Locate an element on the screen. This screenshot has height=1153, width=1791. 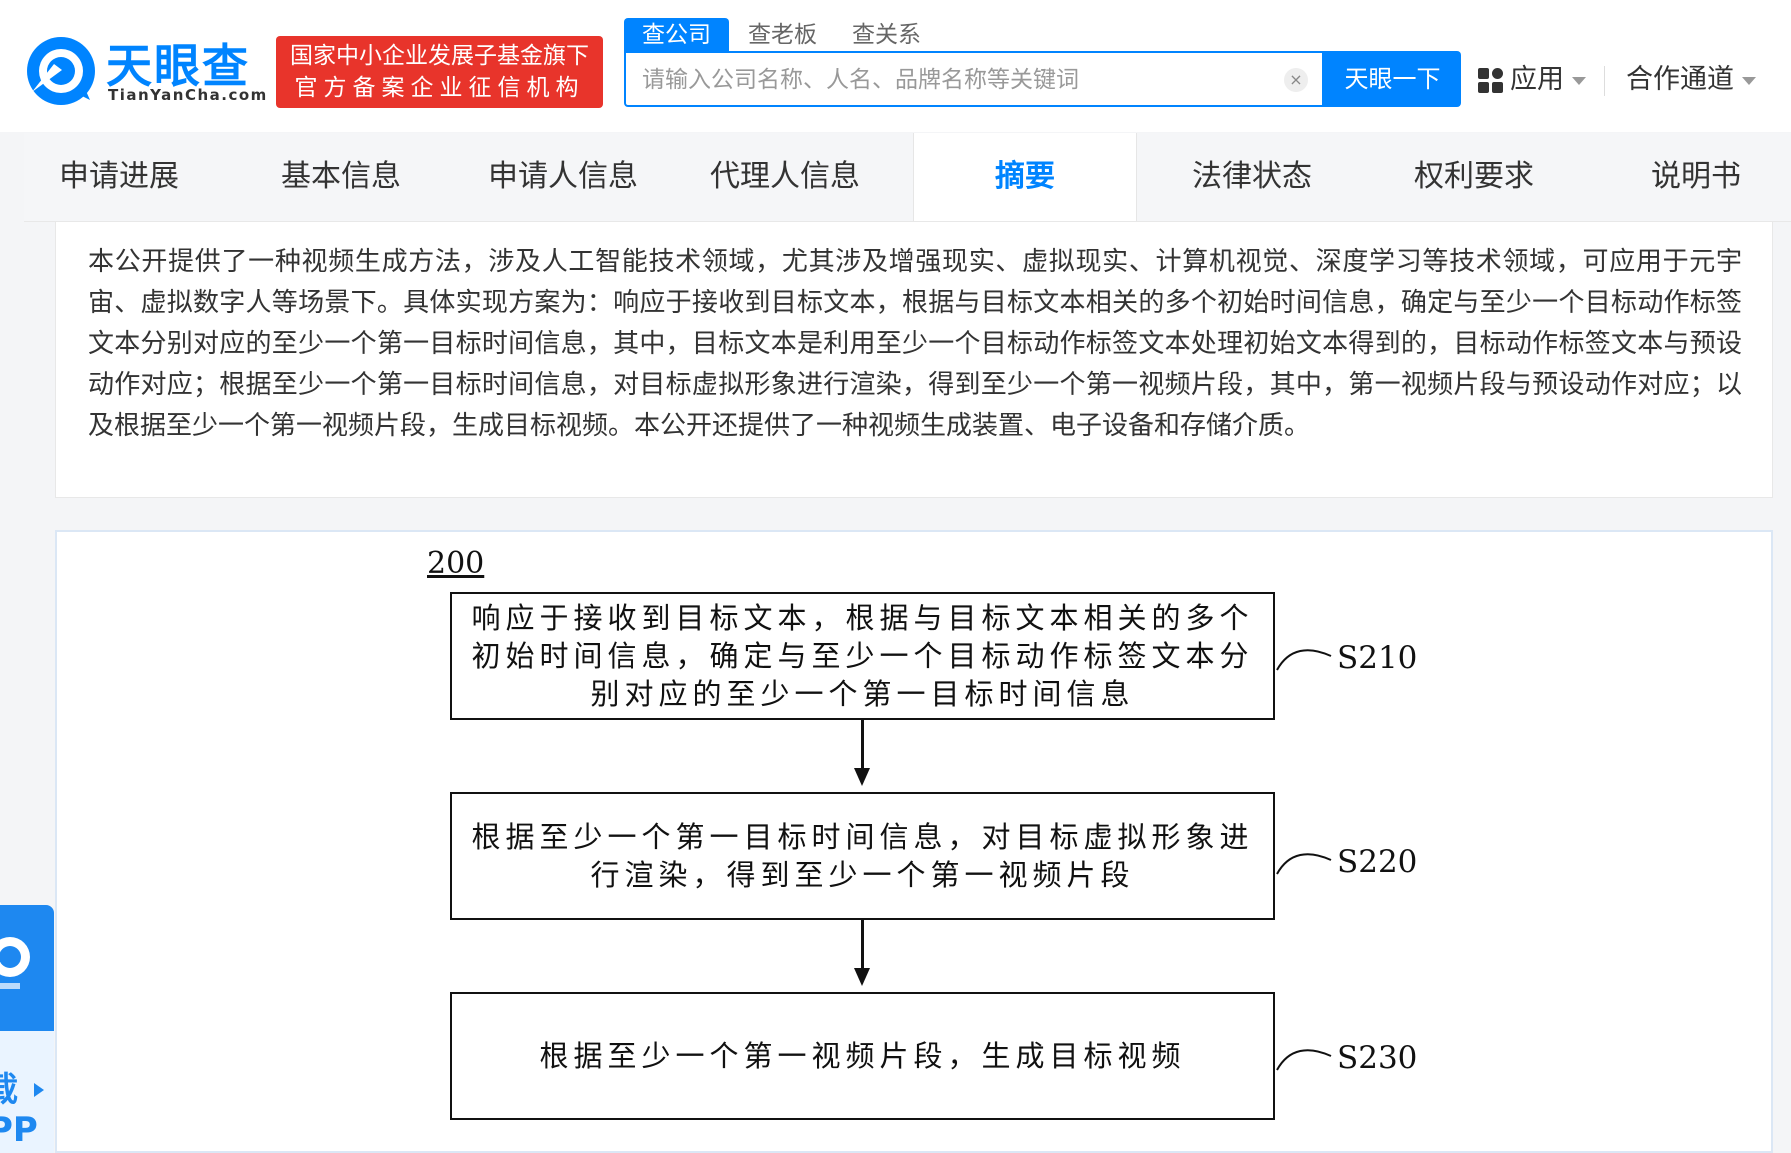
flow-step-text: 根据至少一个第一目标时间信息，对目标虚拟形象进行渲染，得到至少一个第一视频片段 is located at coordinates (862, 856).